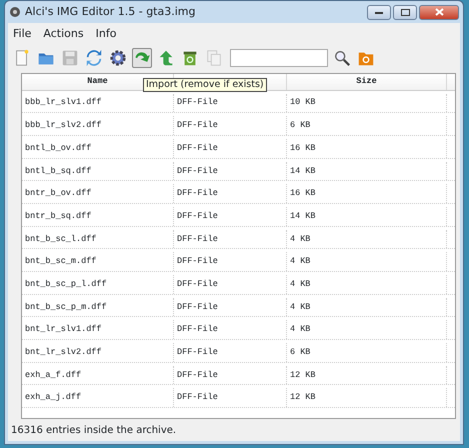 This screenshot has height=448, width=469. Describe the element at coordinates (98, 352) in the screenshot. I see `table-cell: bnt_lr_slv2.dff` at that location.